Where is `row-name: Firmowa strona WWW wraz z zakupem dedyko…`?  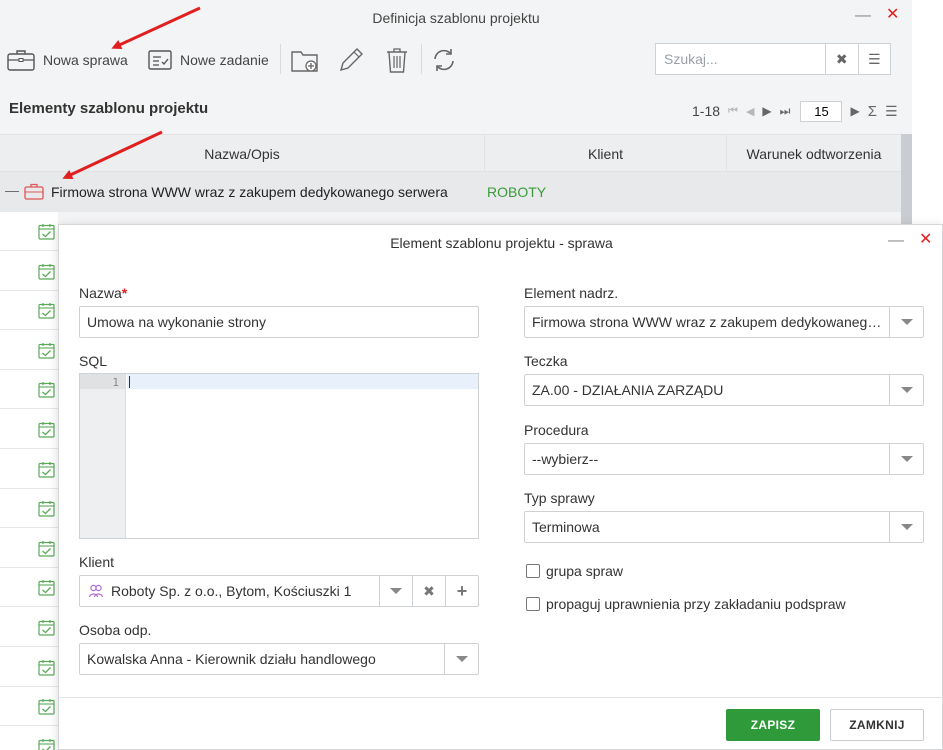
row-name: Firmowa strona WWW wraz z zakupem dedyko… is located at coordinates (249, 192).